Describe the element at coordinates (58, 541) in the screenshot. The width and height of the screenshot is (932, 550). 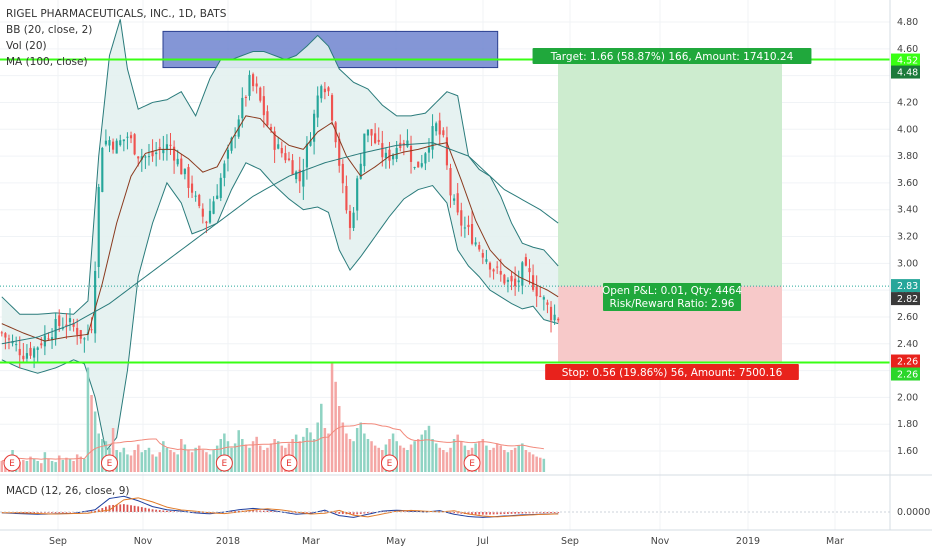
I see `time-axis-tick: Sep` at that location.